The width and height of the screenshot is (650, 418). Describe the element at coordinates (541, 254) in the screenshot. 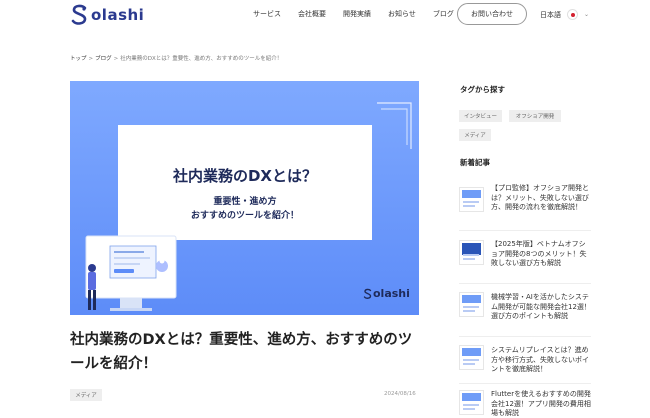

I see `news-item-title: 【2025年版】ベトナムオフショア開発の8つのメリット！失敗しない選び方も解説` at that location.